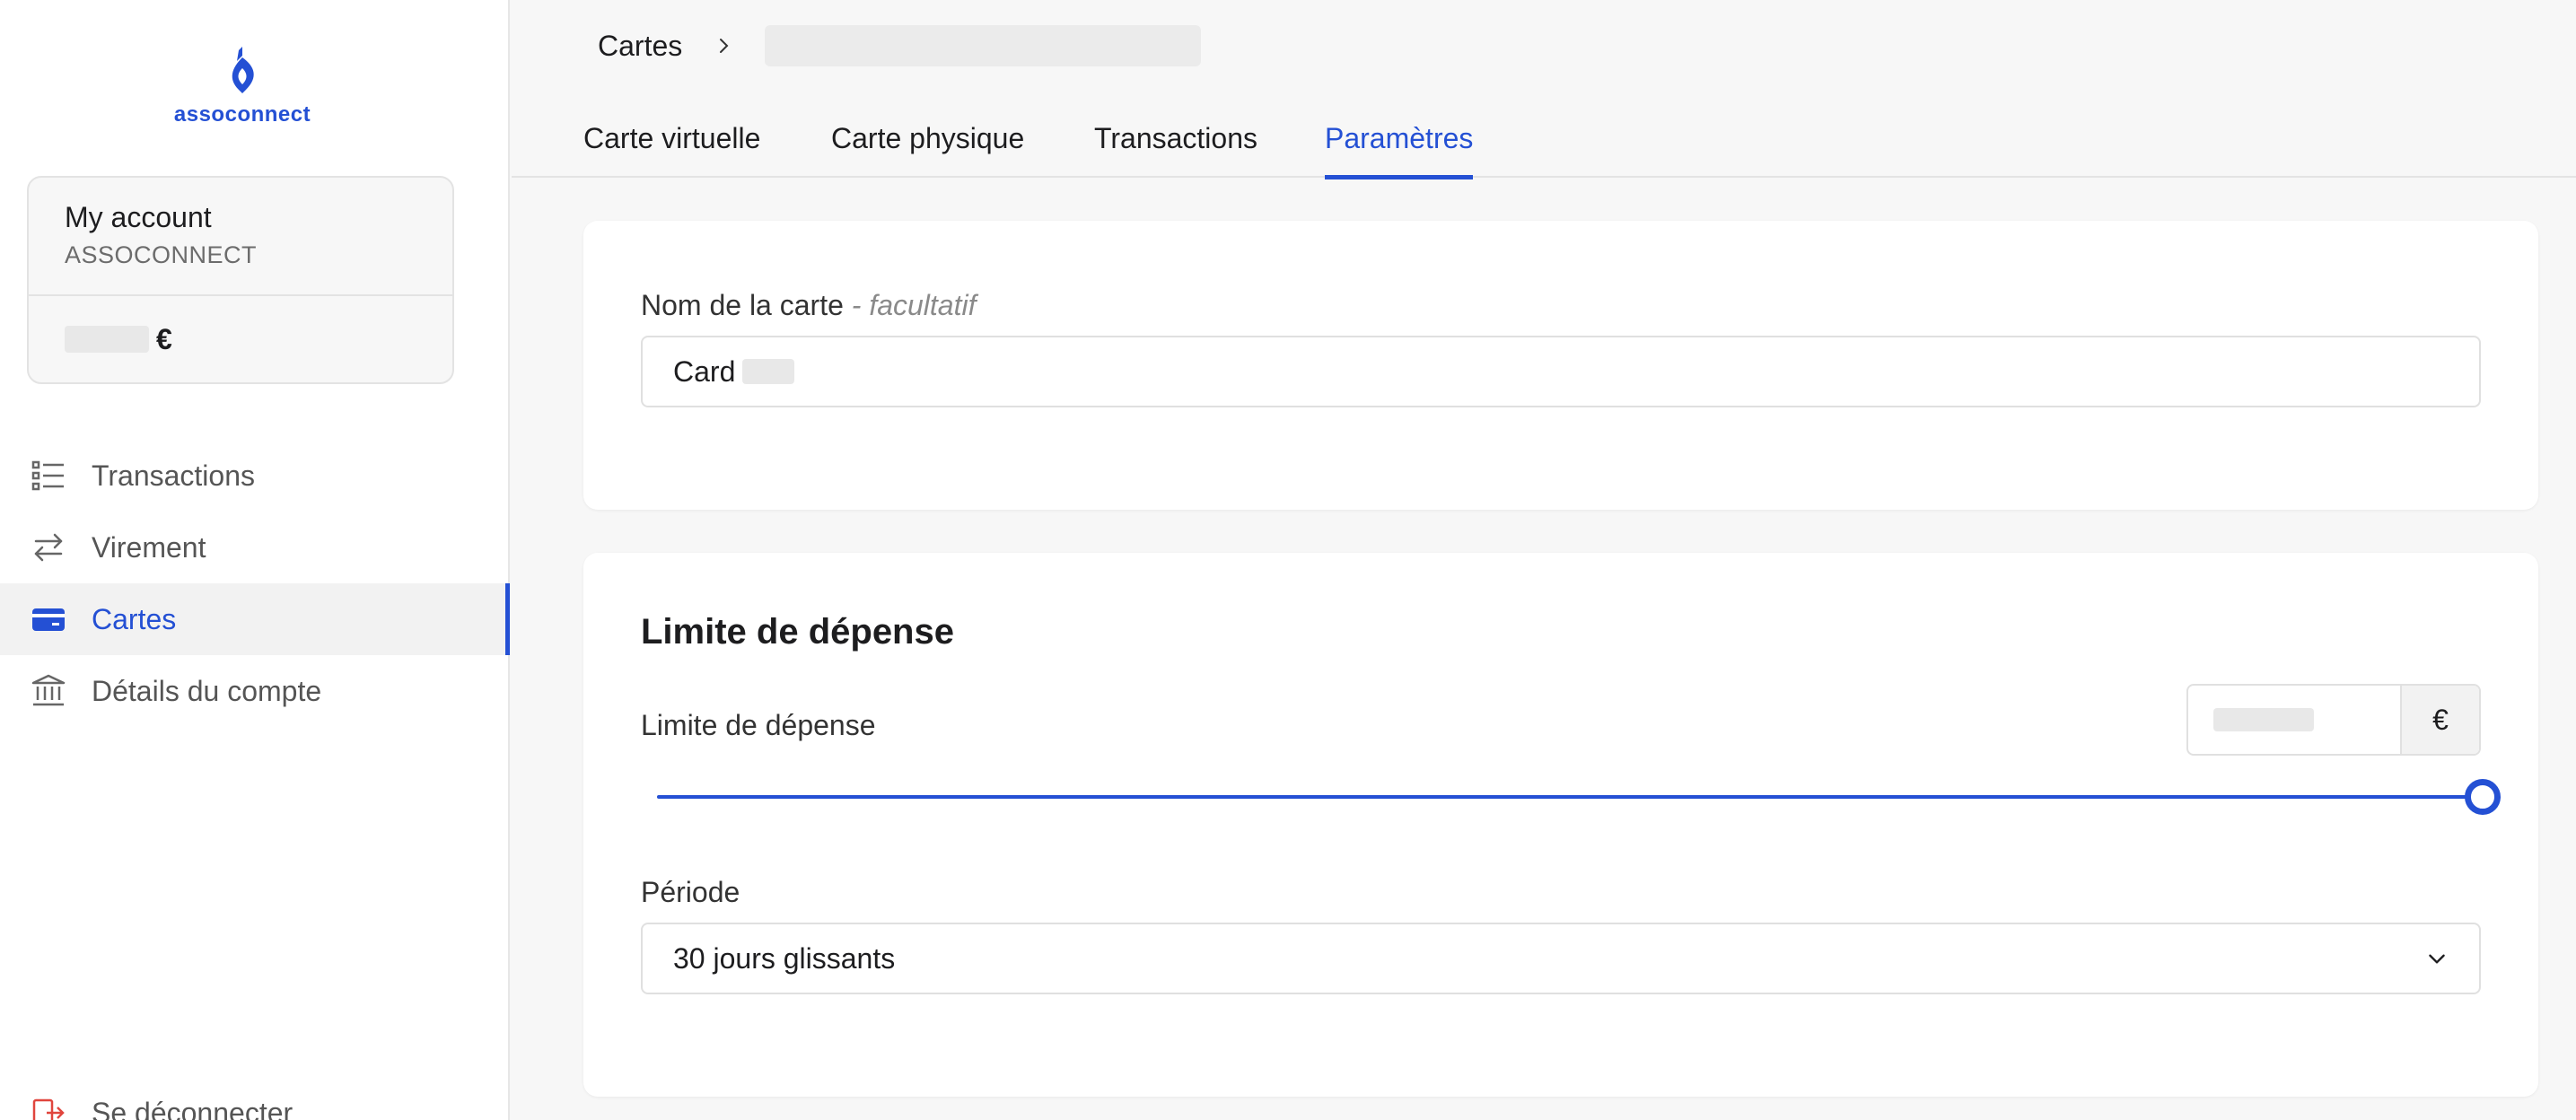 The height and width of the screenshot is (1120, 2576). I want to click on period-label: Période, so click(690, 892).